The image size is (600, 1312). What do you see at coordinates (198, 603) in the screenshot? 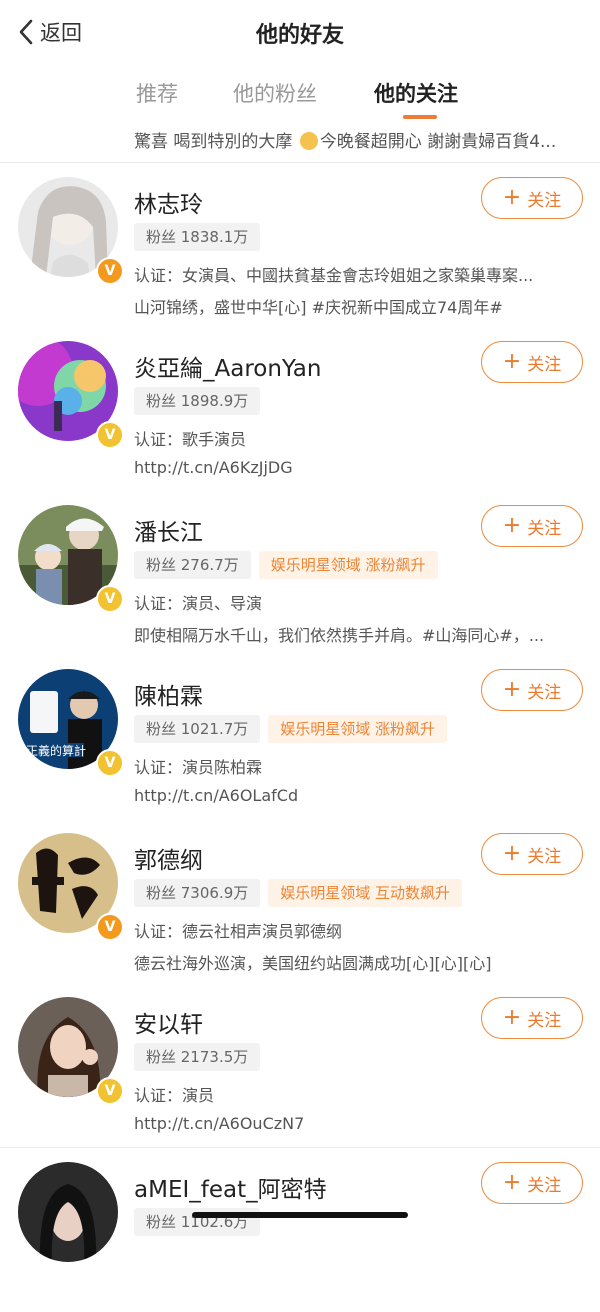
I see `verification-text: 认证：演员、导演` at bounding box center [198, 603].